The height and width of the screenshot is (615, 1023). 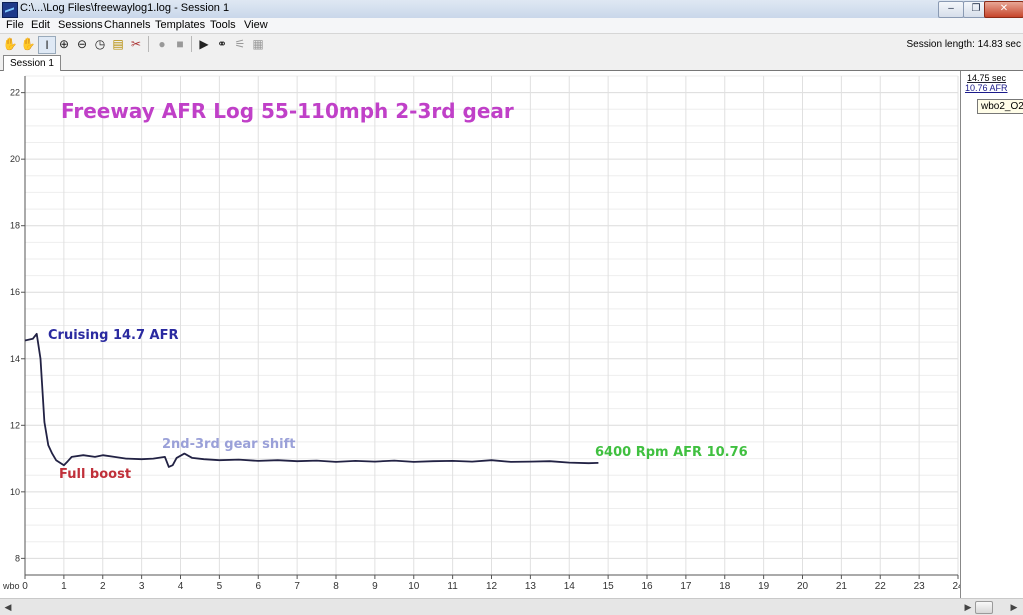 I want to click on grid-icon: ▦, so click(x=258, y=44).